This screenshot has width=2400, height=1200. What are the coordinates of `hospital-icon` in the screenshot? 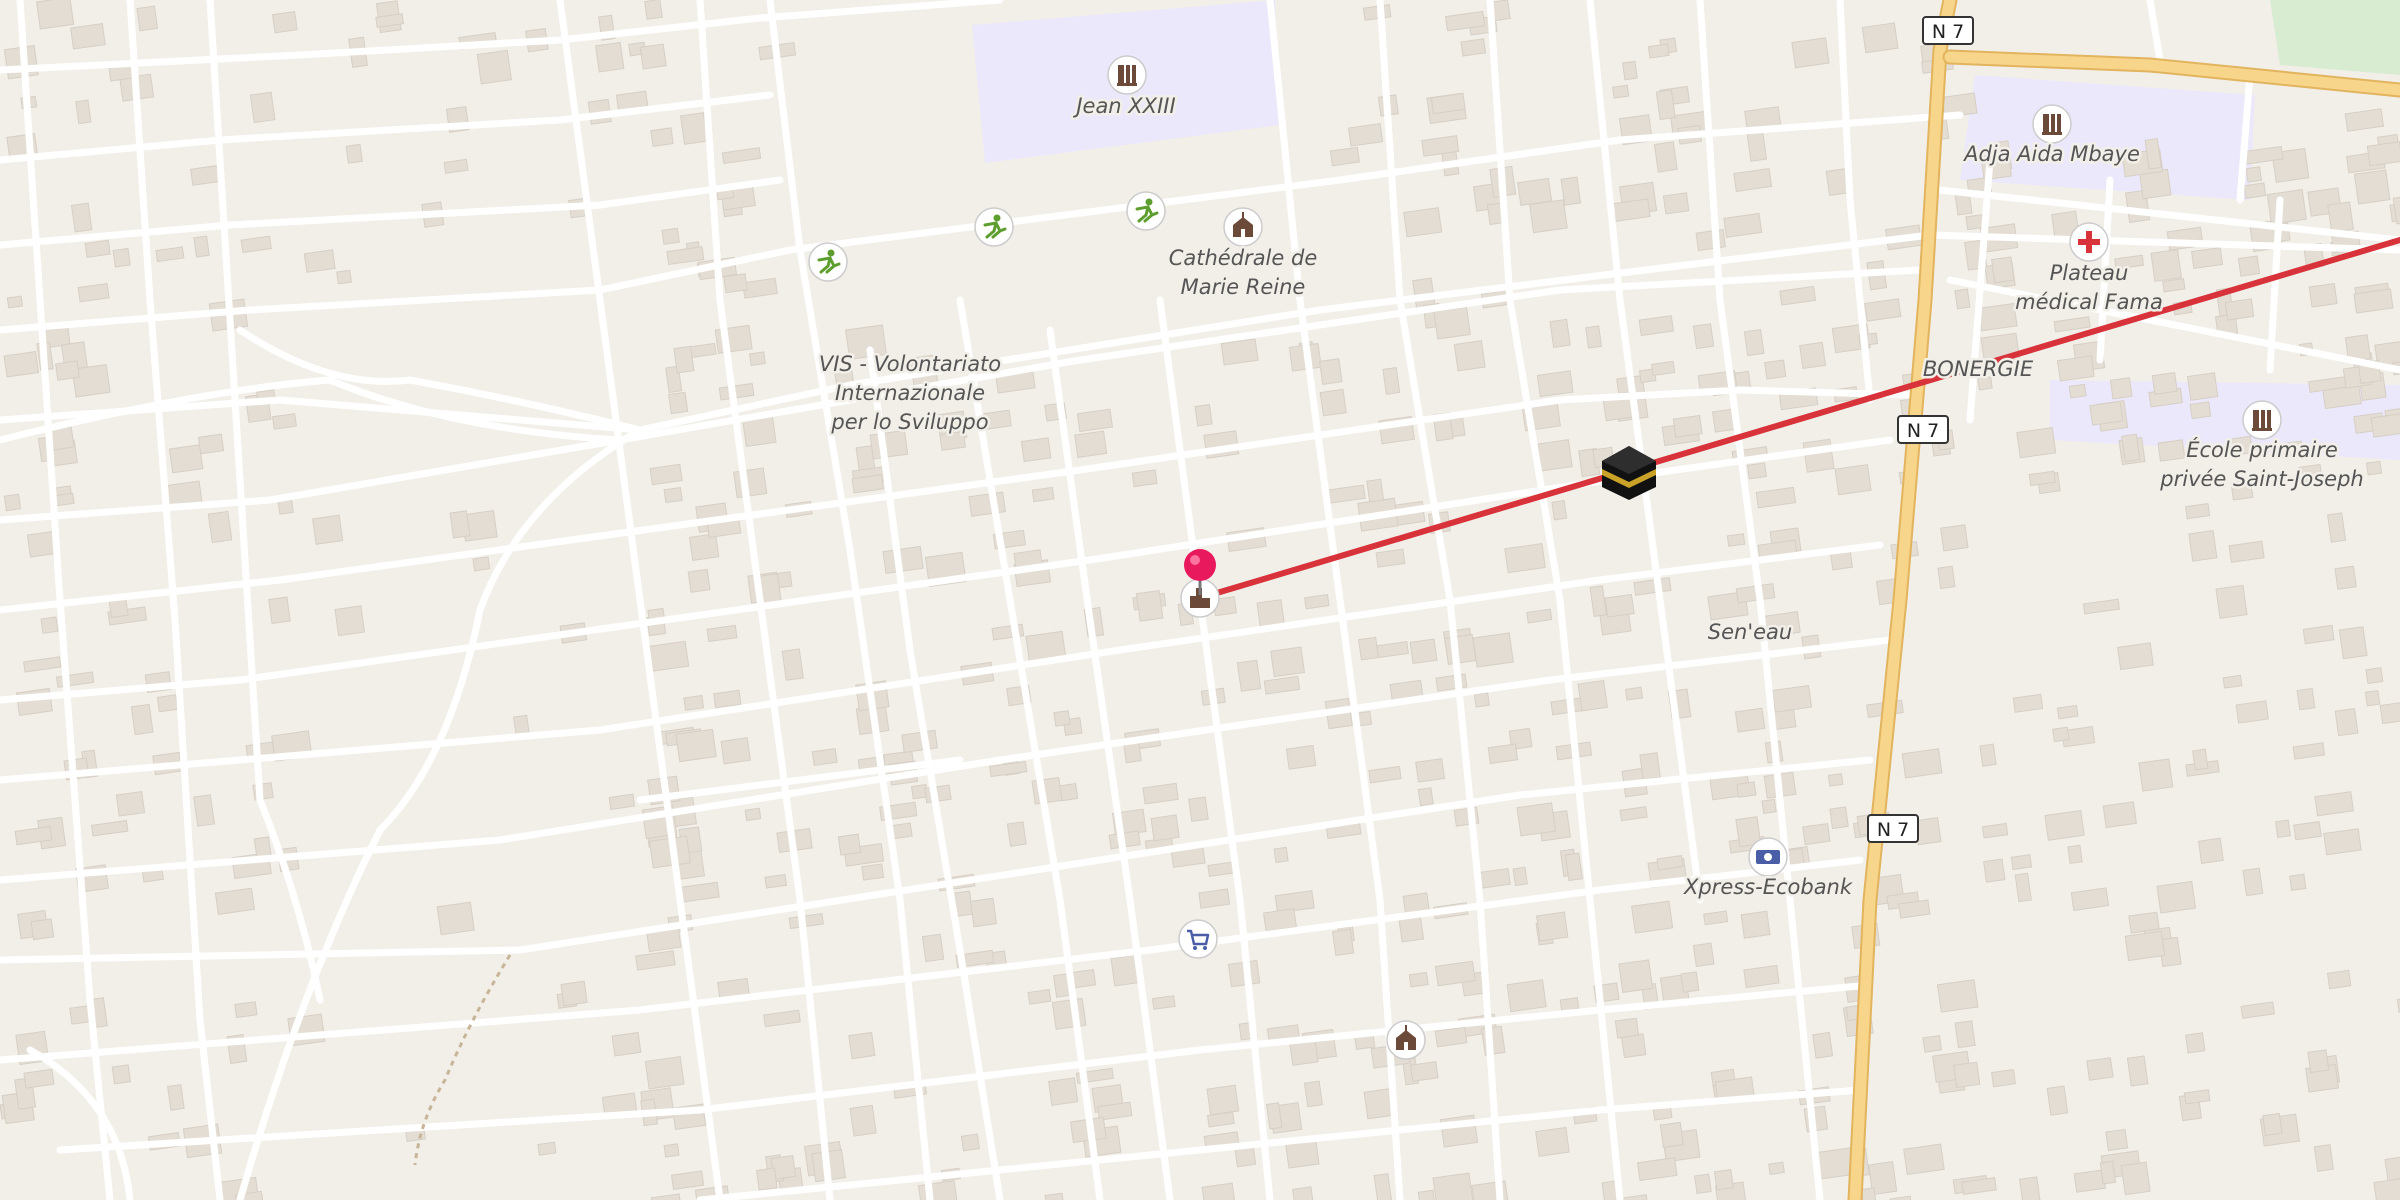 It's located at (2089, 242).